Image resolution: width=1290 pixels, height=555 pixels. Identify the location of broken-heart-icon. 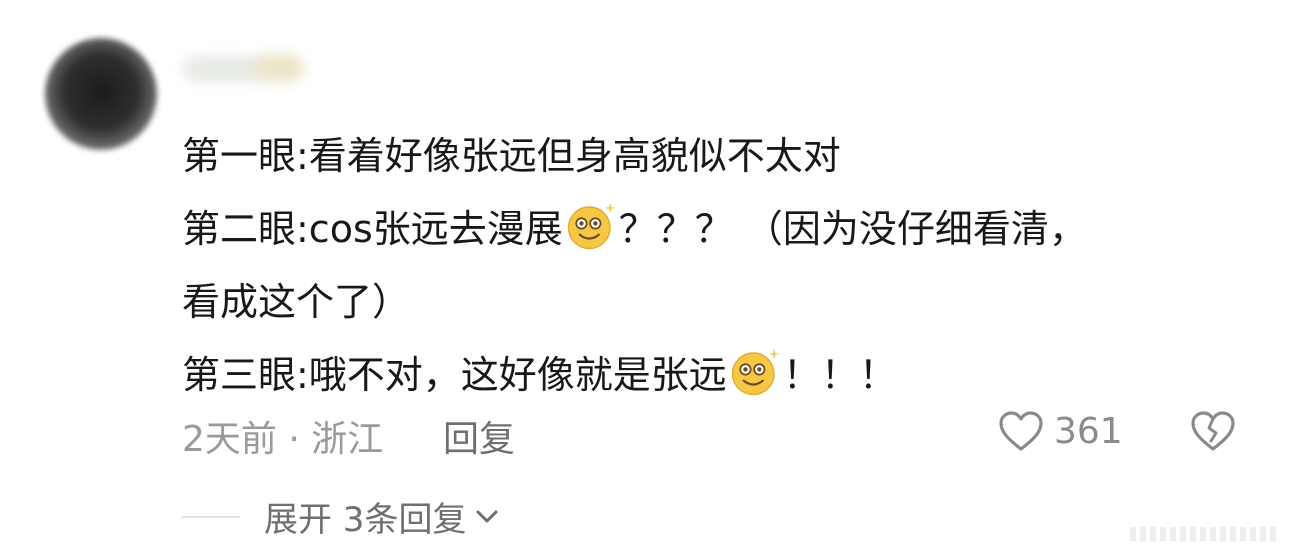
(1213, 431).